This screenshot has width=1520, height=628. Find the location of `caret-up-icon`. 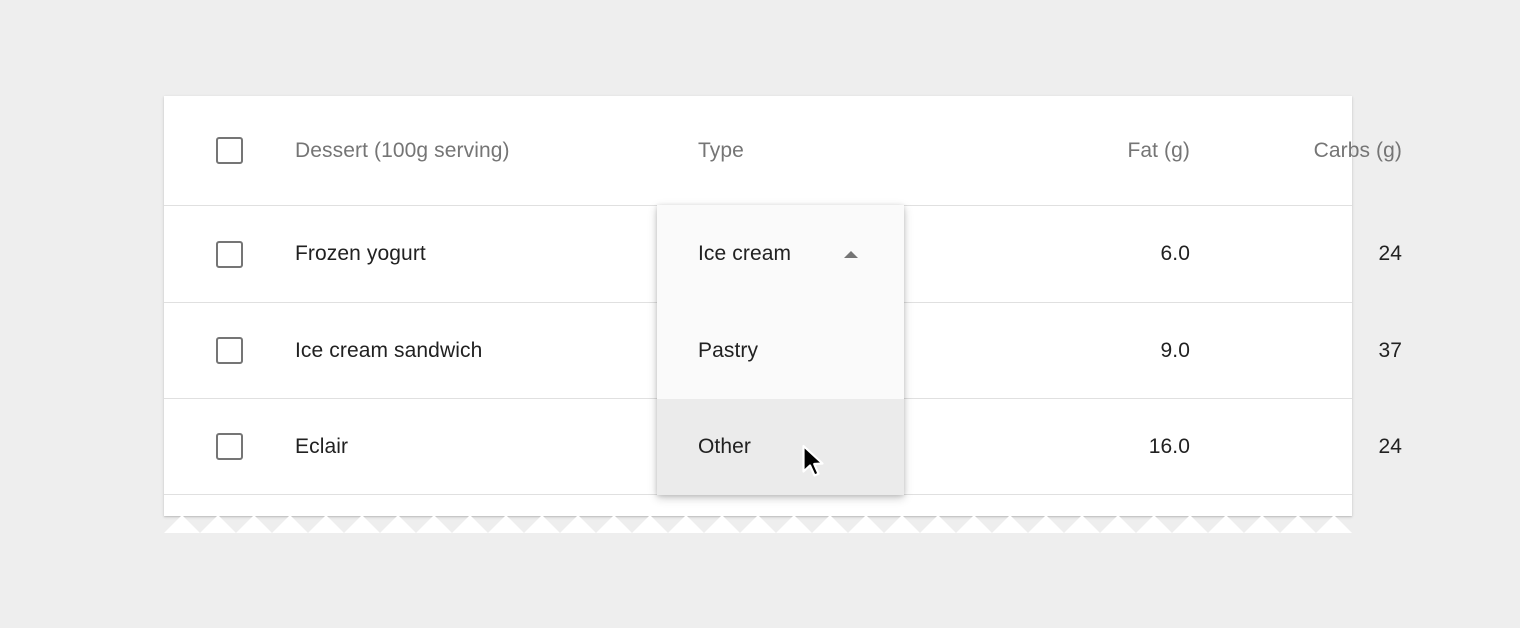

caret-up-icon is located at coordinates (851, 254).